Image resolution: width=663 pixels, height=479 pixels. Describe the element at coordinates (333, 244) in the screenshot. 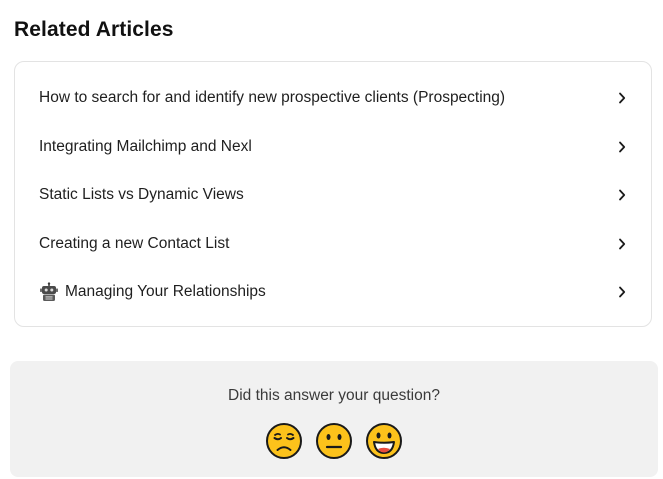

I see `article-link-contact-list: Creating a new Contact List` at that location.